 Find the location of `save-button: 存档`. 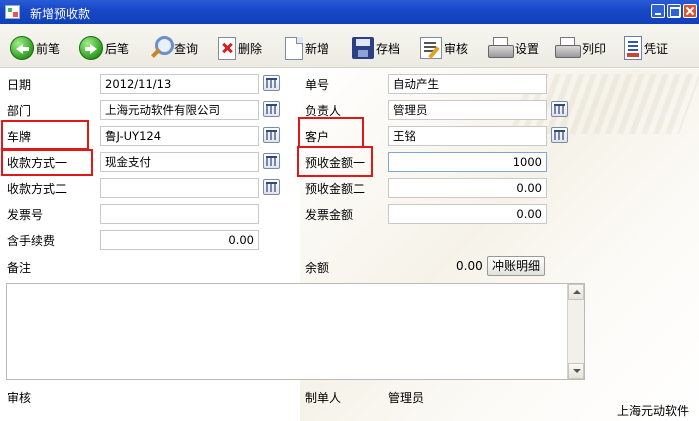

save-button: 存档 is located at coordinates (376, 48).